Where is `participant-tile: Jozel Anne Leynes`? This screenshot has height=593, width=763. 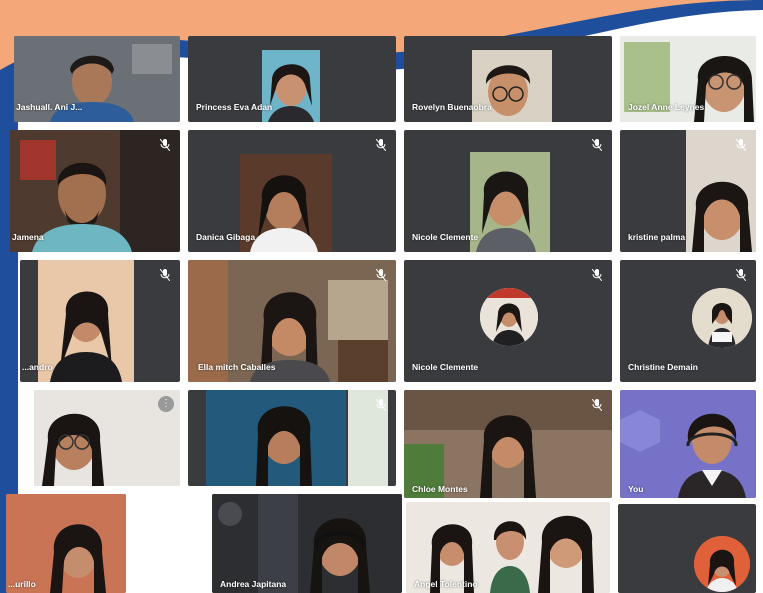
participant-tile: Jozel Anne Leynes is located at coordinates (688, 79).